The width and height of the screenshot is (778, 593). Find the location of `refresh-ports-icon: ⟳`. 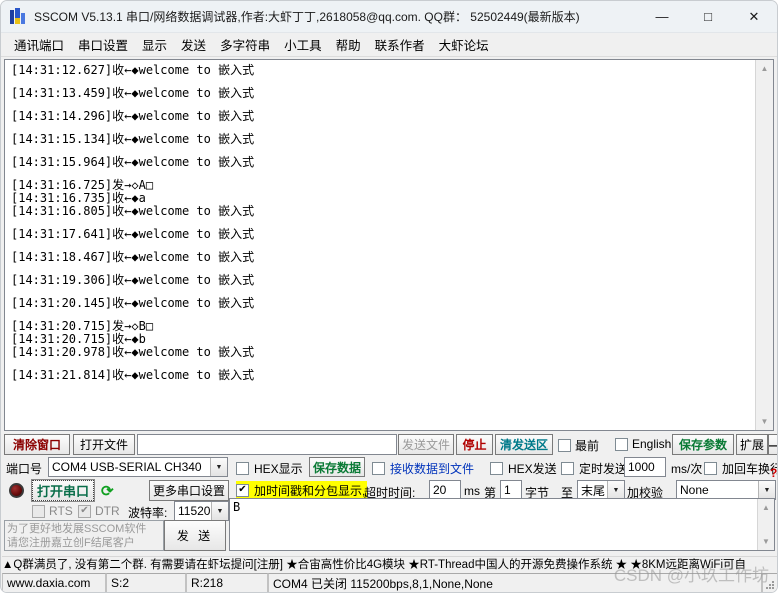

refresh-ports-icon: ⟳ is located at coordinates (107, 491).